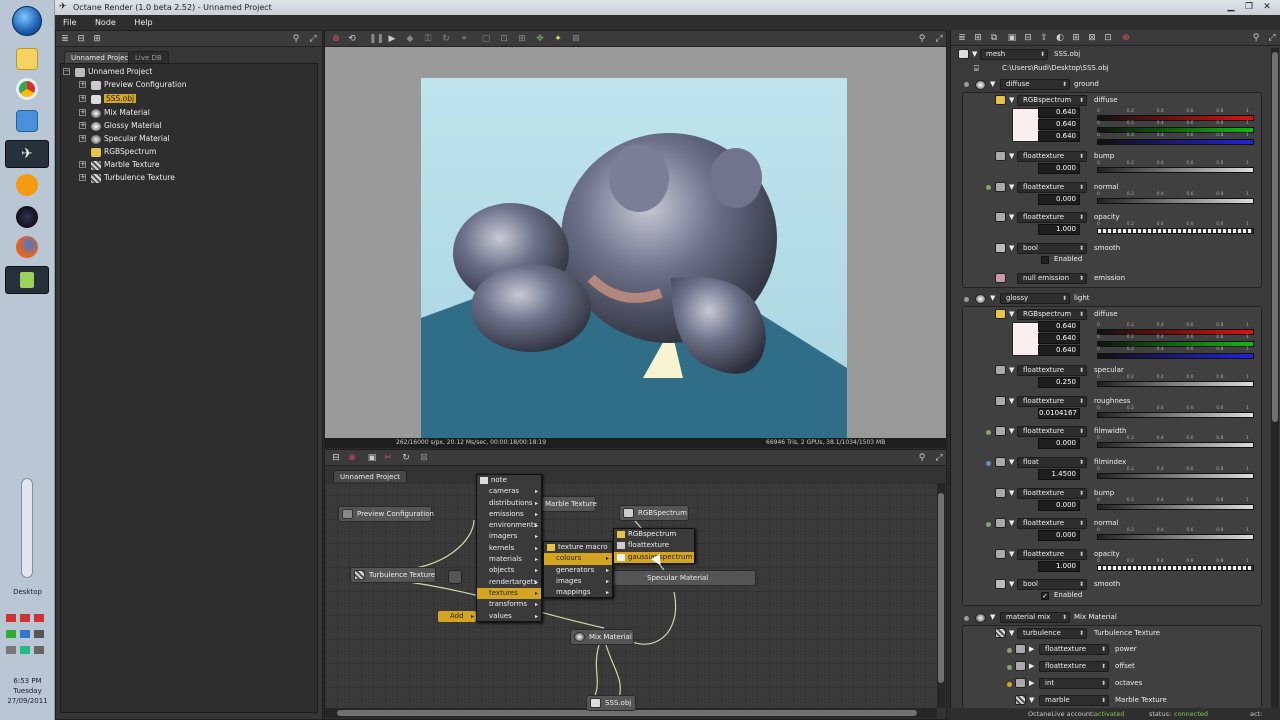 This screenshot has width=1280, height=720. I want to click on grid-icon: ⊟, so click(1028, 38).